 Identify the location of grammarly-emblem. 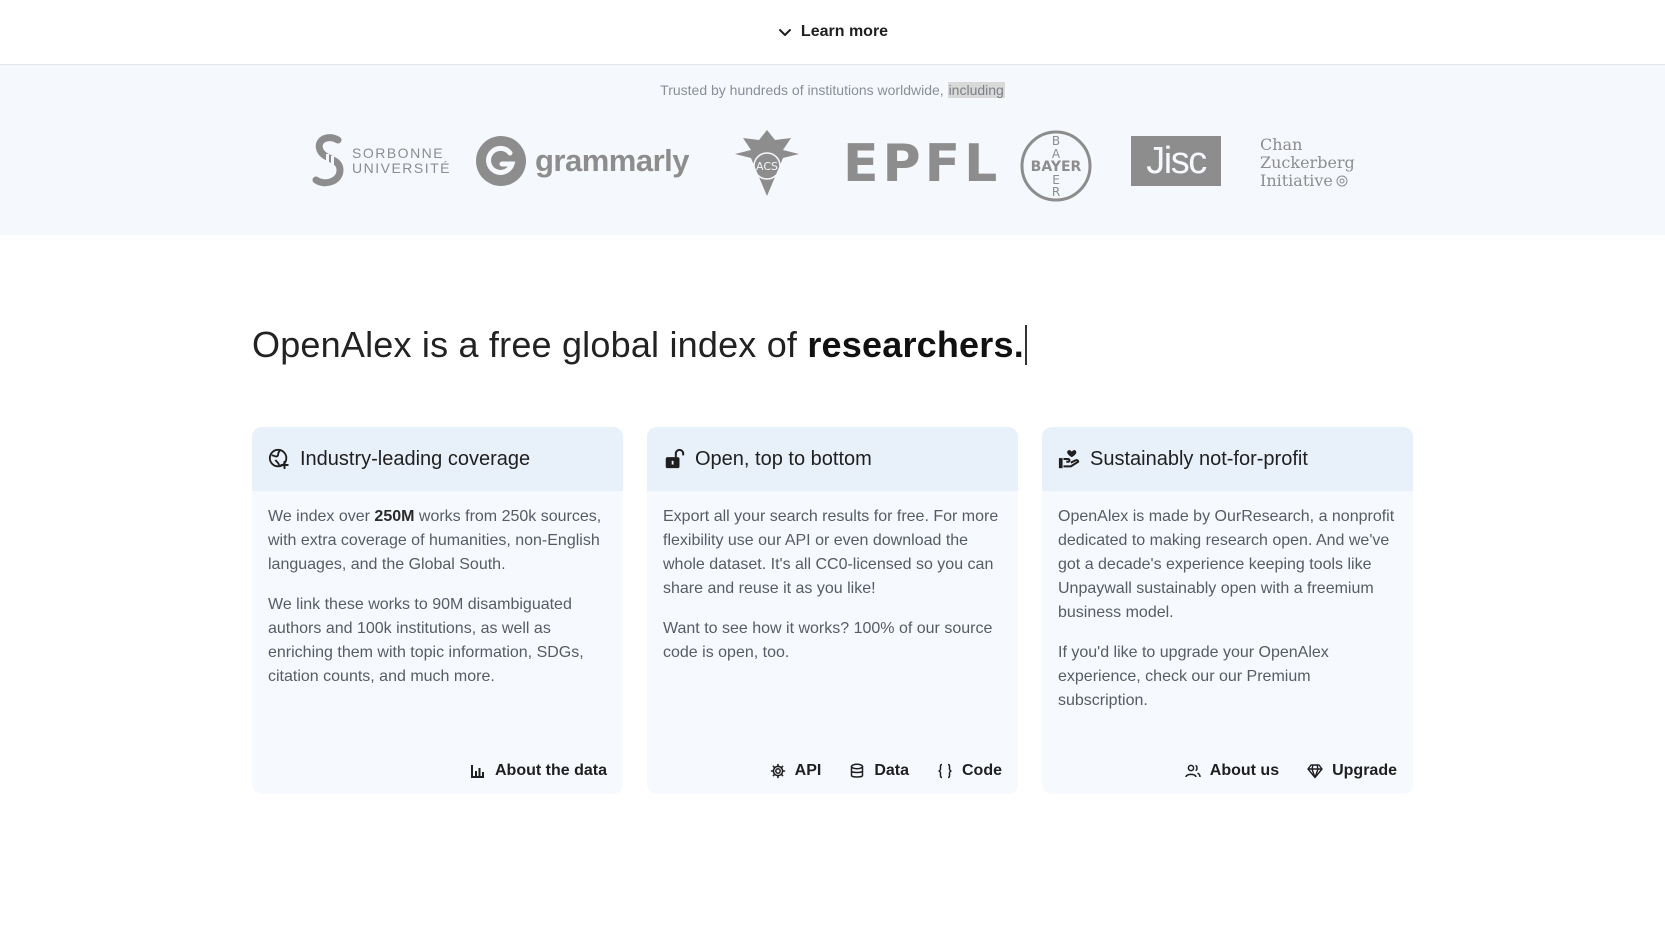
(501, 161).